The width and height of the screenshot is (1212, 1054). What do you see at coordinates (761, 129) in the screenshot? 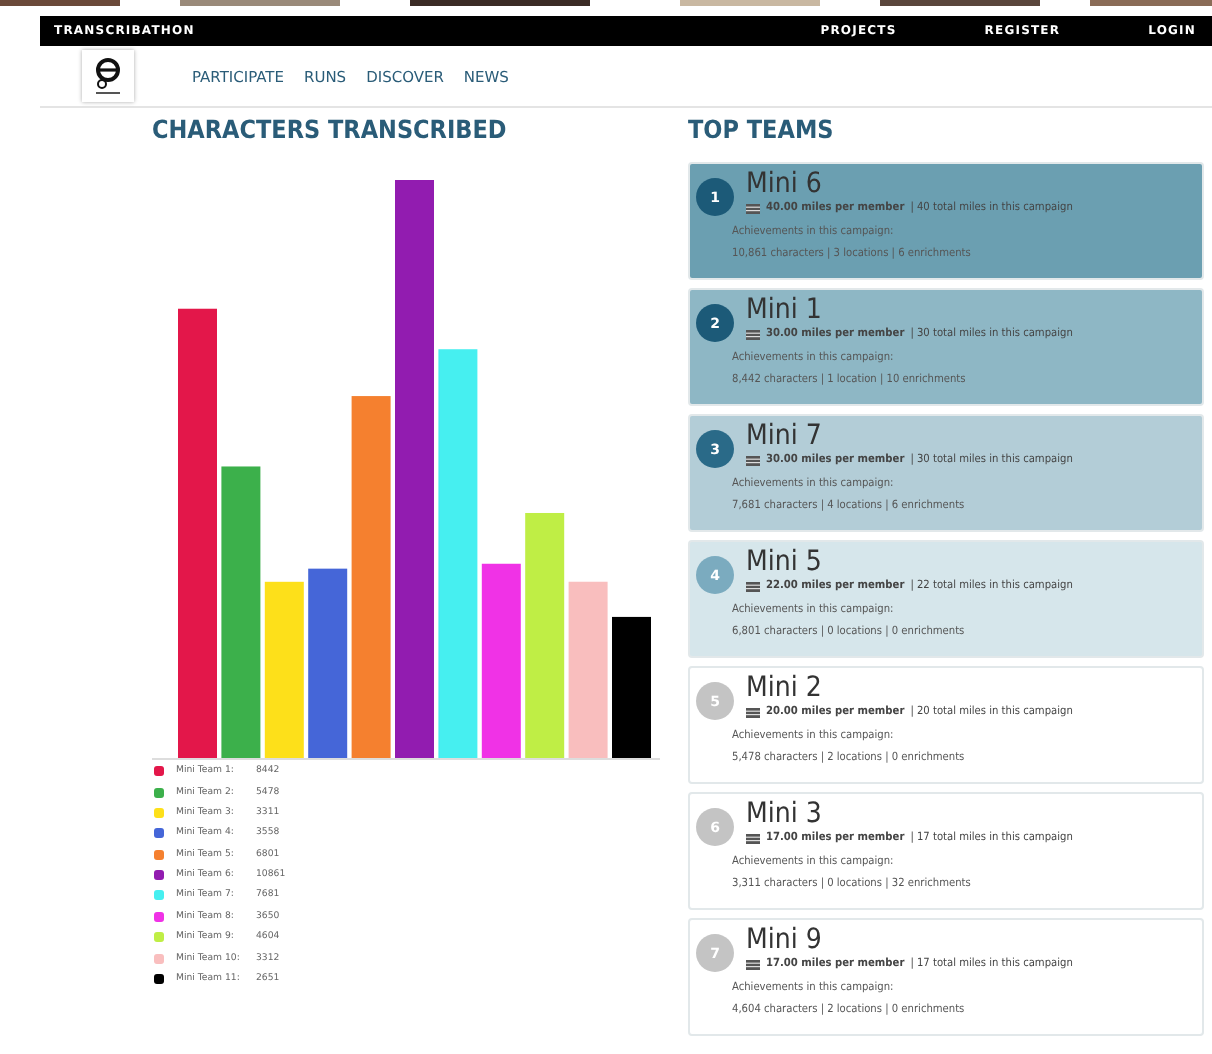
I see `section-title: TOP TEAMS` at bounding box center [761, 129].